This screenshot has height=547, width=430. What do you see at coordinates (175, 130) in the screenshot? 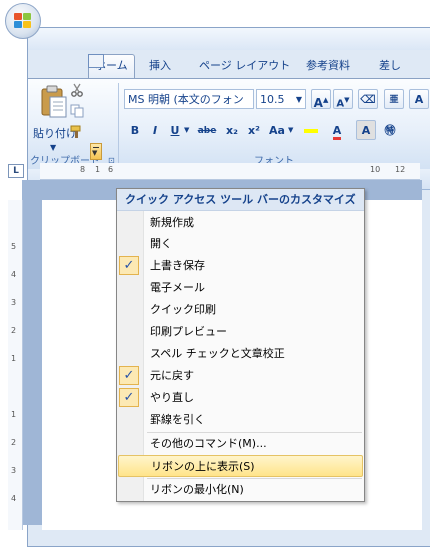
I see `underline-button: U` at bounding box center [175, 130].